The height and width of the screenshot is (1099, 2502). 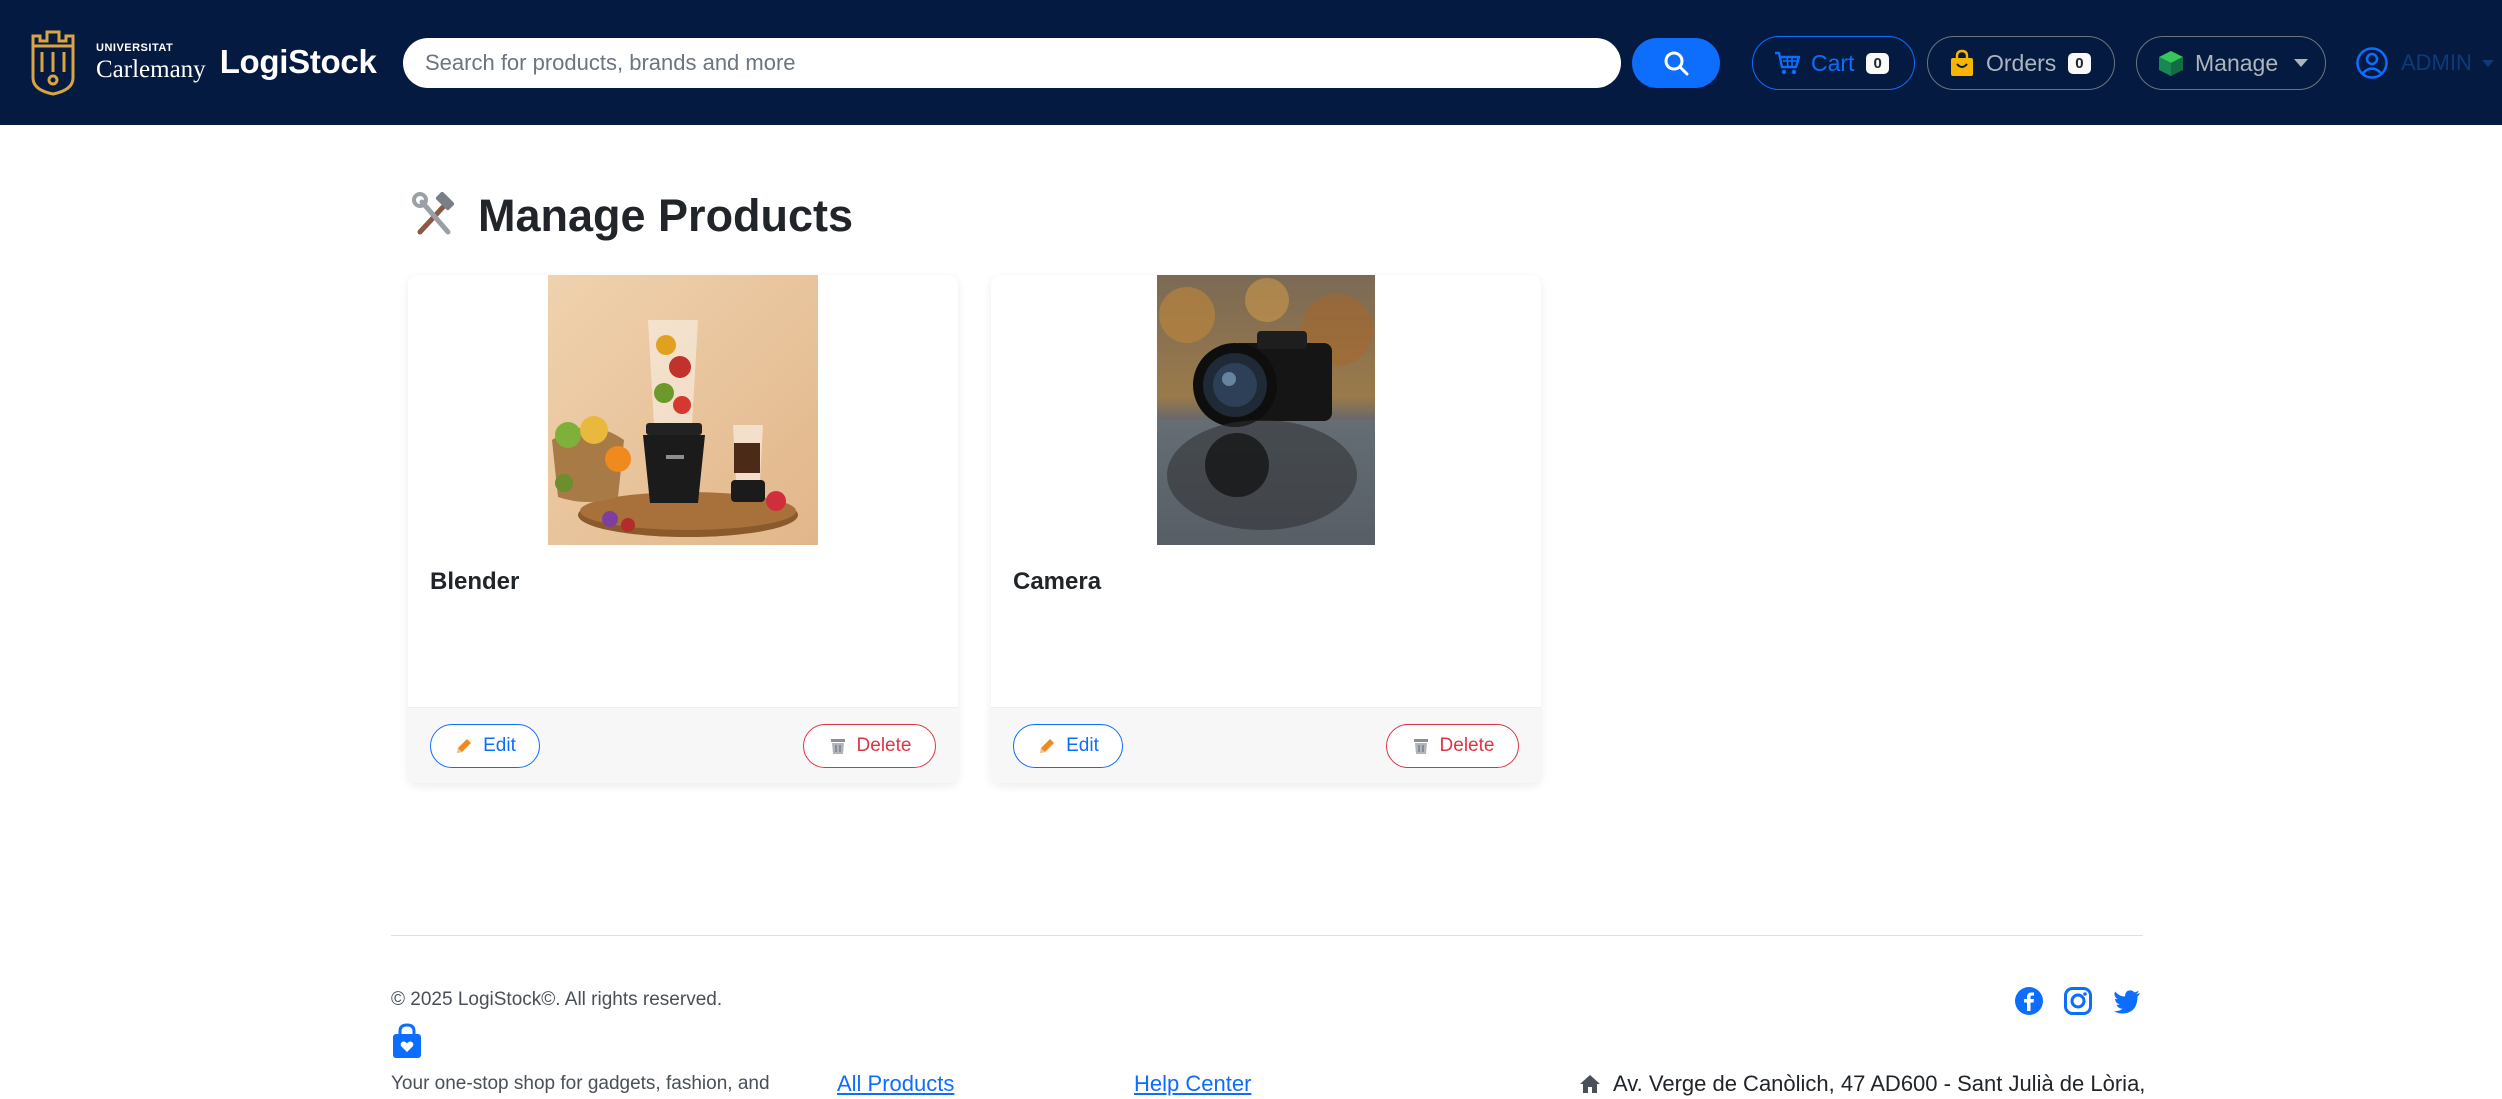 What do you see at coordinates (2079, 63) in the screenshot?
I see `orders-count-badge: 0` at bounding box center [2079, 63].